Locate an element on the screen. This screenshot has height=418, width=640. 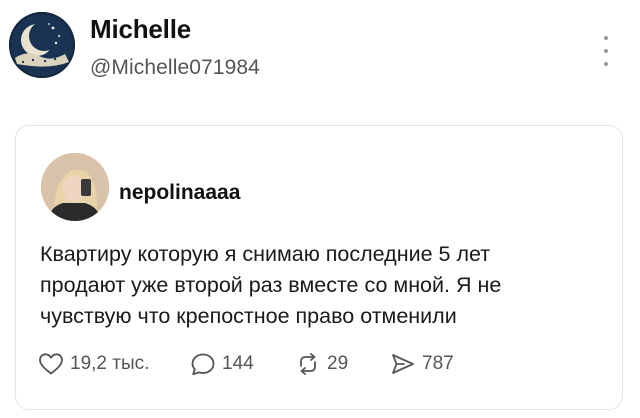
like-button: 19,2 тыс. is located at coordinates (93, 364).